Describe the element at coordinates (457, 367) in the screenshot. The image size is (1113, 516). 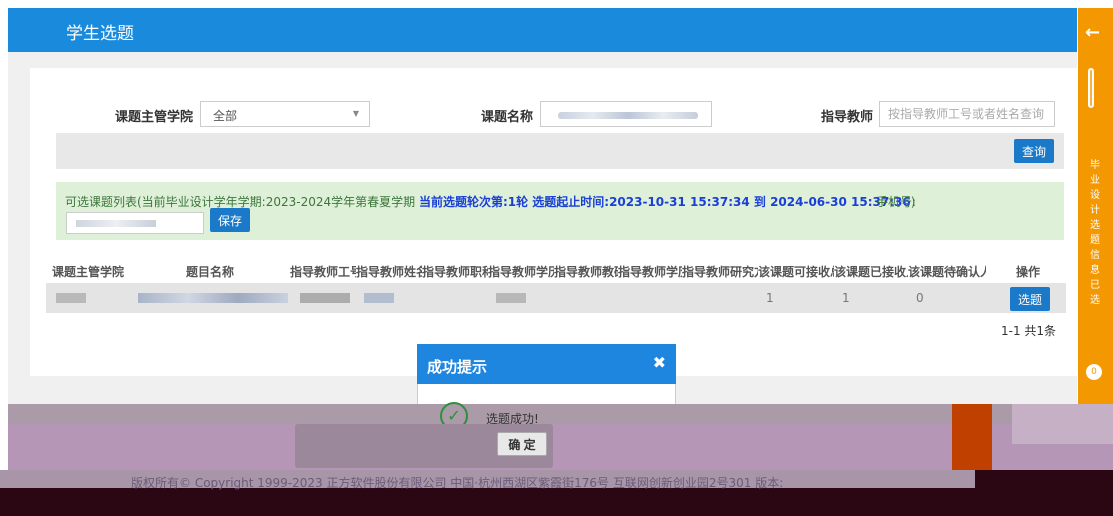
I see `dialog-title: 成功提示` at that location.